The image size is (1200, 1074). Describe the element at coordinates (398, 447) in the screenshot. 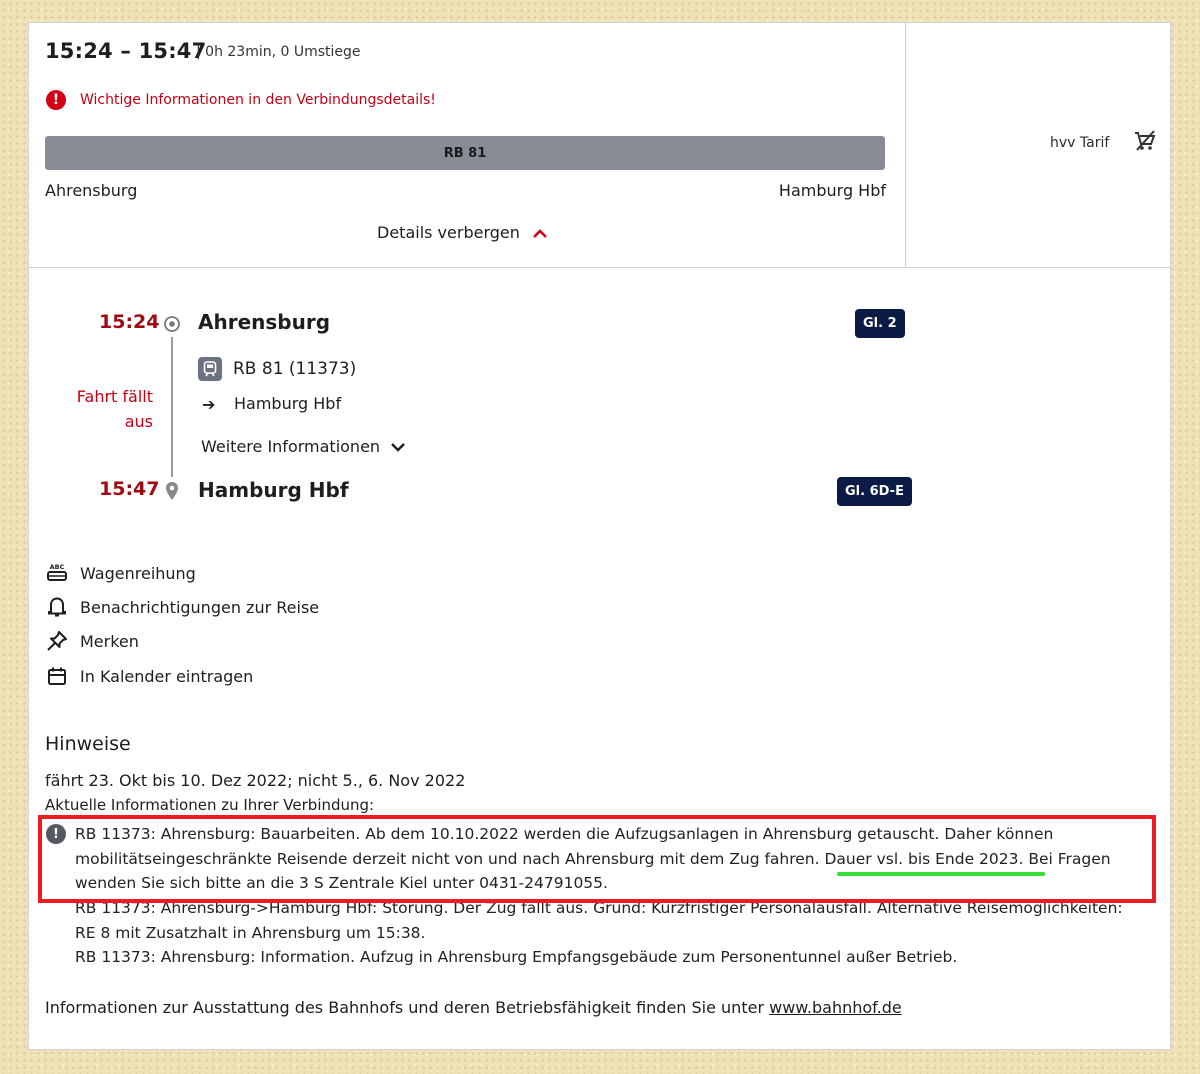

I see `chevron-down-icon` at that location.